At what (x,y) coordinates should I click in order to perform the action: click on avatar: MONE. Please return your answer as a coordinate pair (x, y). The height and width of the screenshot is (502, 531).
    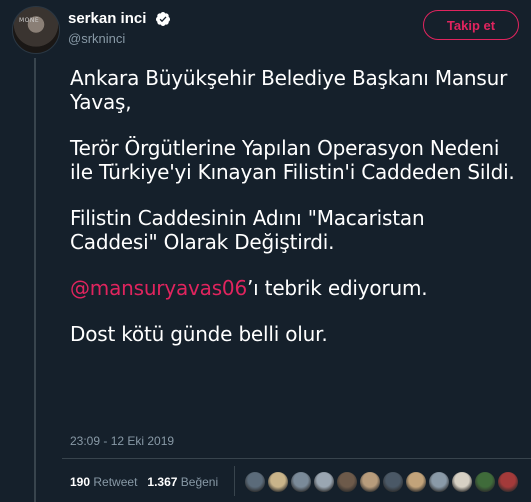
    Looking at the image, I should click on (36, 30).